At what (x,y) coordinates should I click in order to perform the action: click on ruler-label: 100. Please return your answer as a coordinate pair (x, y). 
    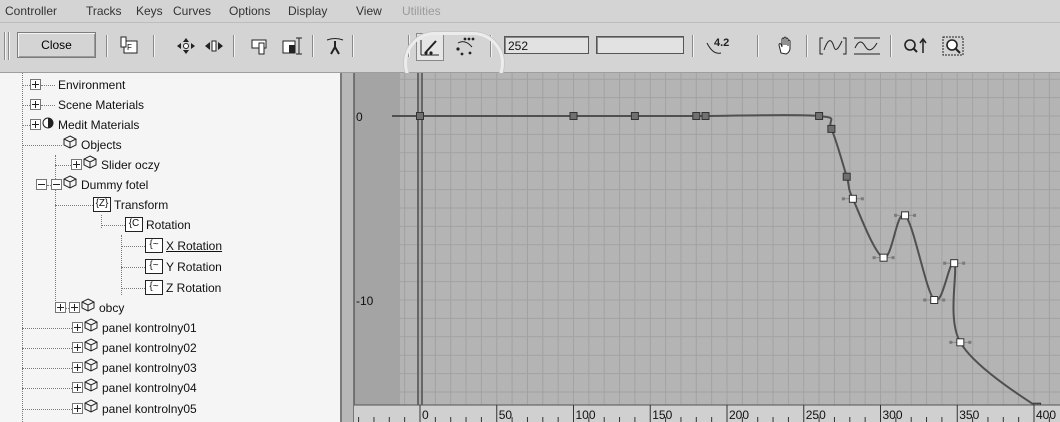
    Looking at the image, I should click on (586, 415).